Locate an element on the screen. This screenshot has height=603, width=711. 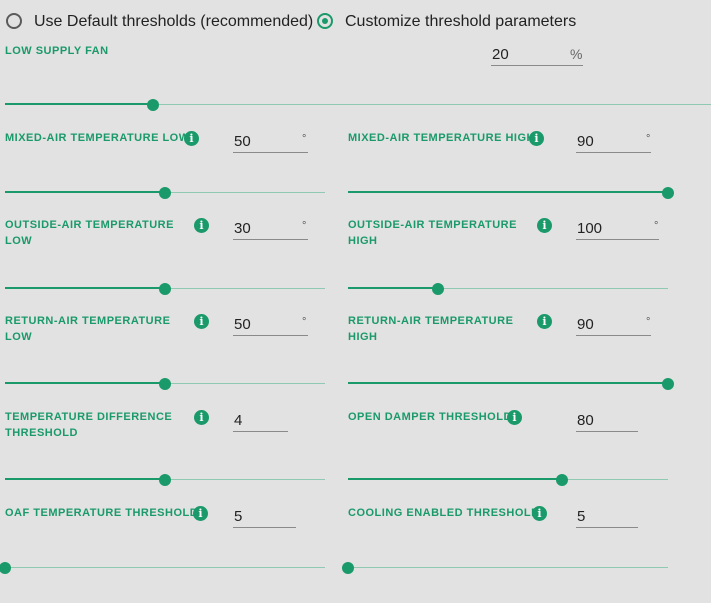
rat-low-label-line: LOW is located at coordinates (19, 337).